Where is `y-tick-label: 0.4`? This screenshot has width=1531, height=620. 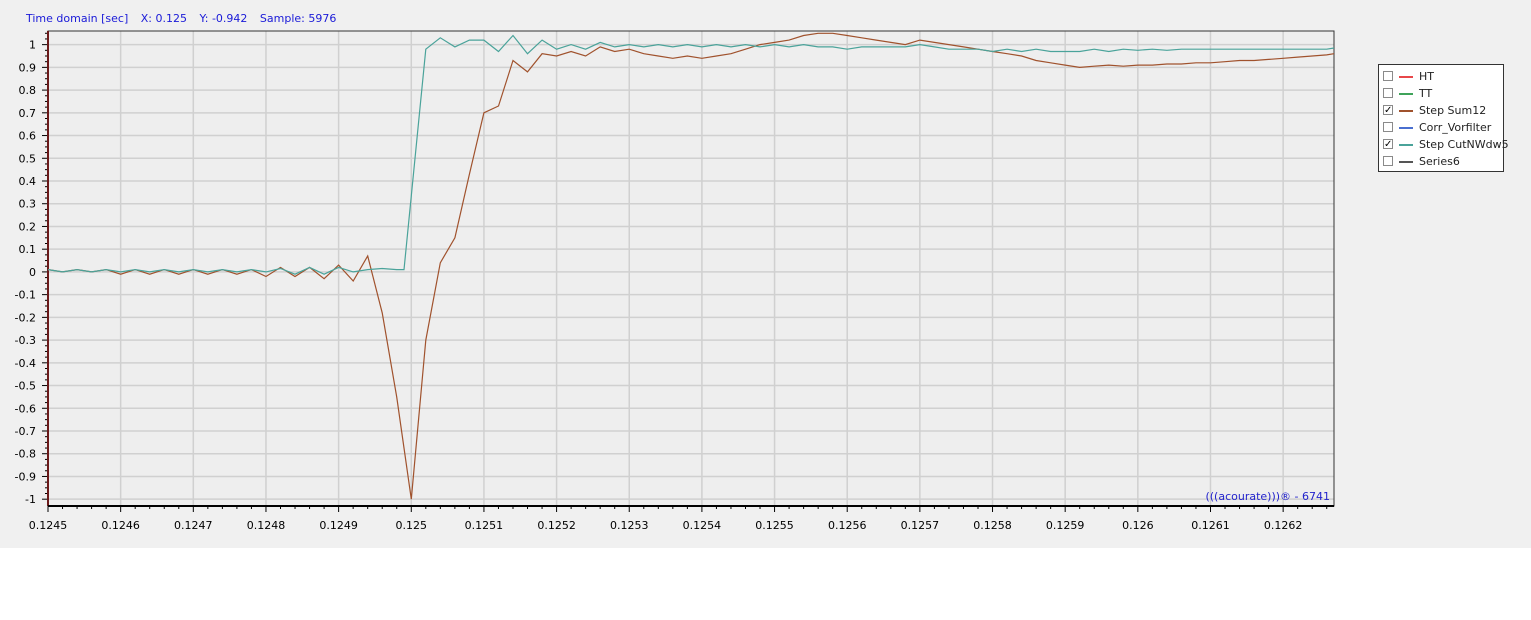 y-tick-label: 0.4 is located at coordinates (28, 181).